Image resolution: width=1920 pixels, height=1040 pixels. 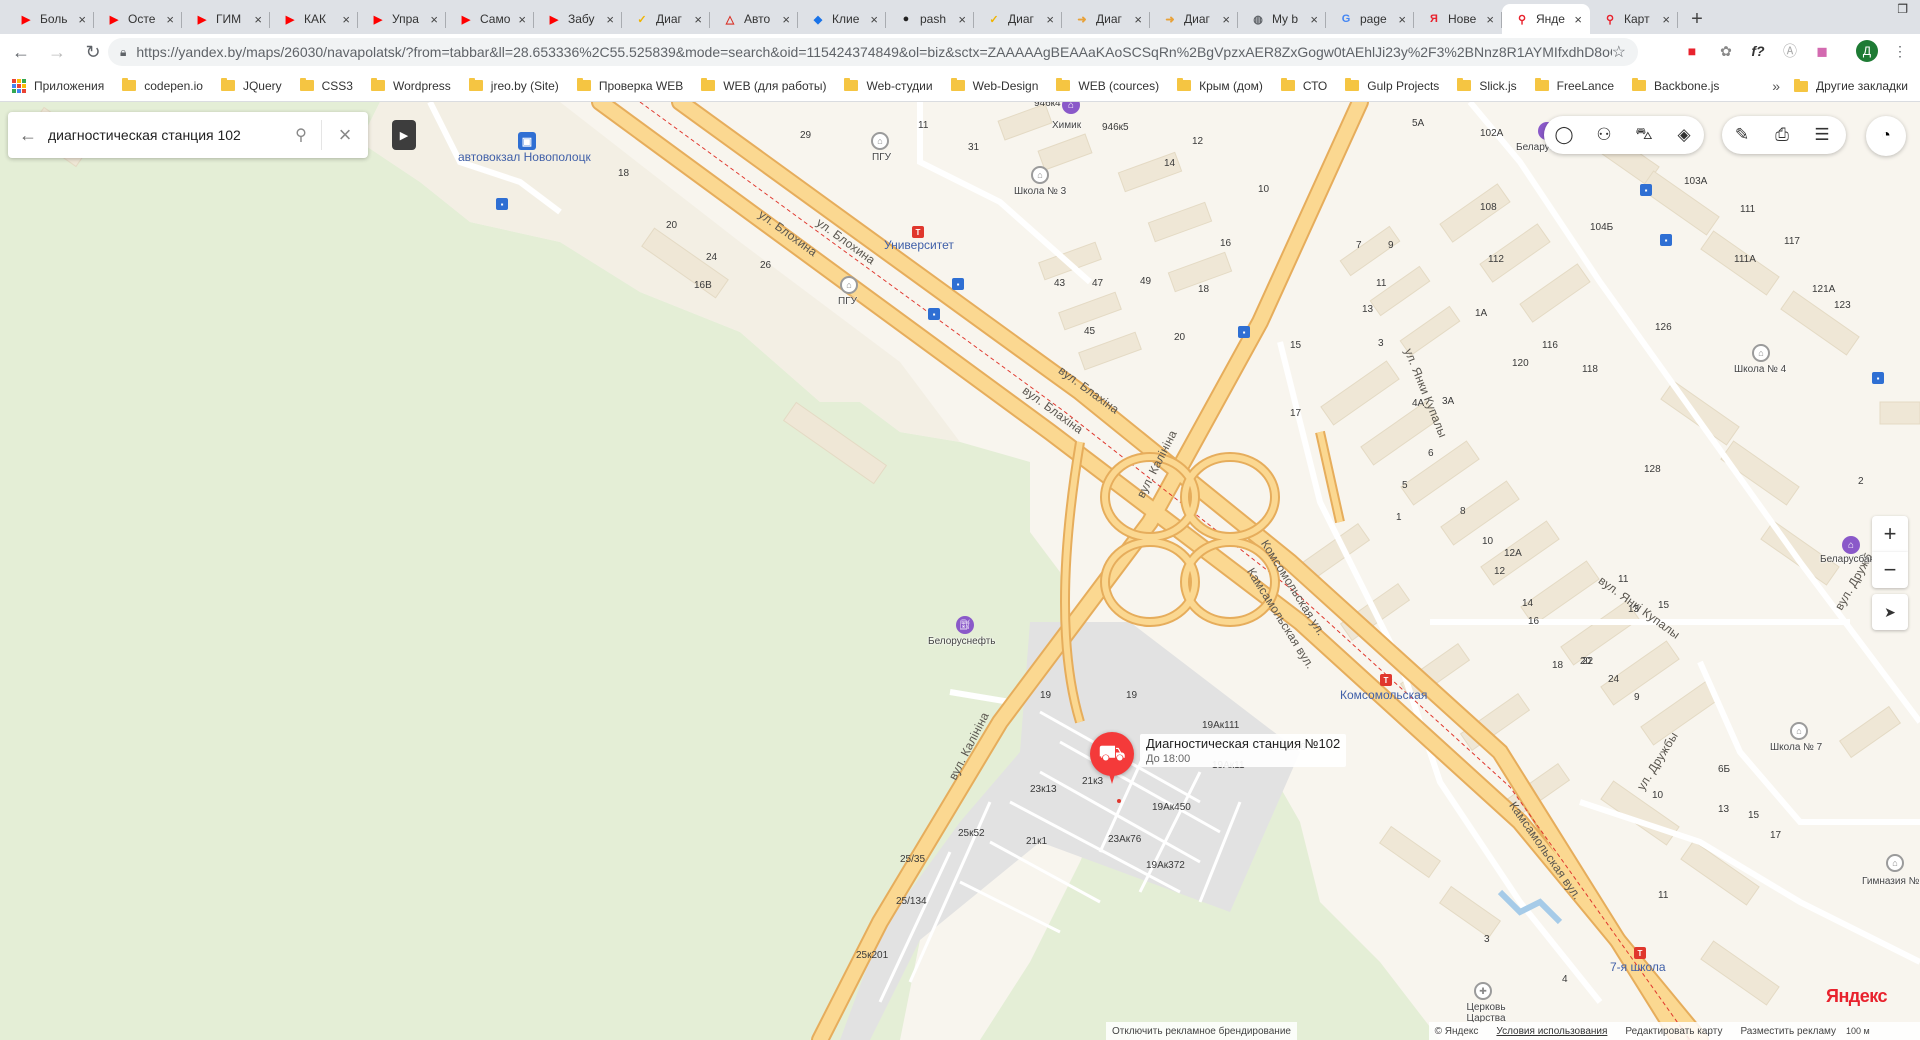 What do you see at coordinates (1483, 991) in the screenshot?
I see `church-icon: ✚` at bounding box center [1483, 991].